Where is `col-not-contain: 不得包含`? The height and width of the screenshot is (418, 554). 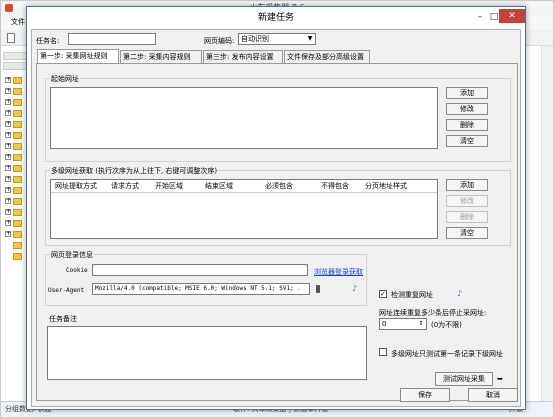 col-not-contain: 不得包含 is located at coordinates (335, 186).